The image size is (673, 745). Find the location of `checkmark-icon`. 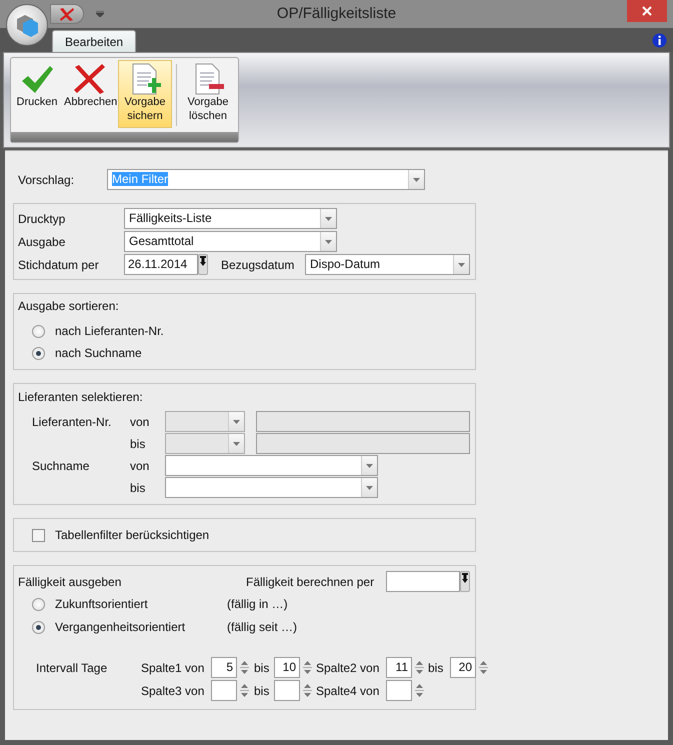

checkmark-icon is located at coordinates (37, 79).